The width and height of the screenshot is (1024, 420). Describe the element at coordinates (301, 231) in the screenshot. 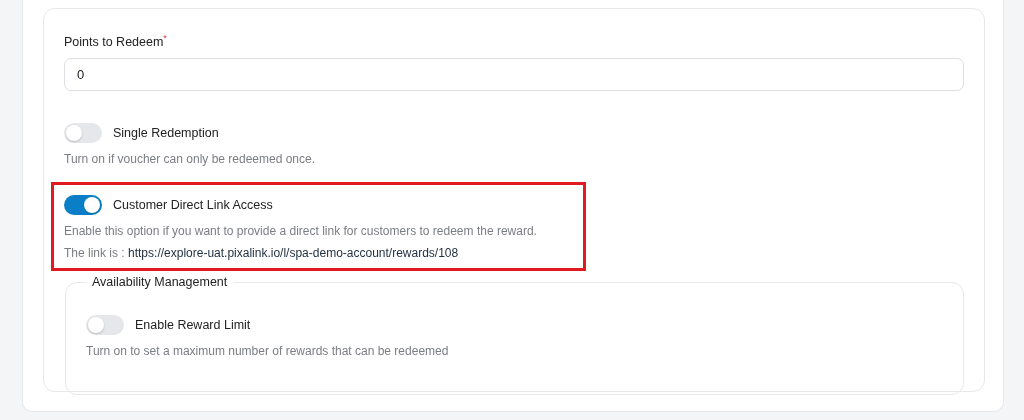

I see `toggle-description: Enable this option if you want to provide a direct link for customers to redeem the reward.` at that location.